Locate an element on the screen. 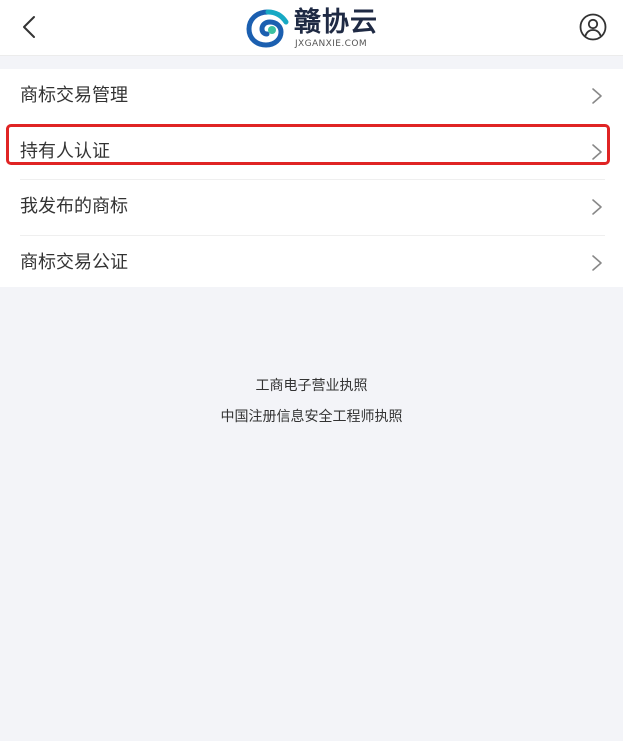 The width and height of the screenshot is (623, 741). menu-item-my-published-trademarks: 我发布的商标 is located at coordinates (312, 208).